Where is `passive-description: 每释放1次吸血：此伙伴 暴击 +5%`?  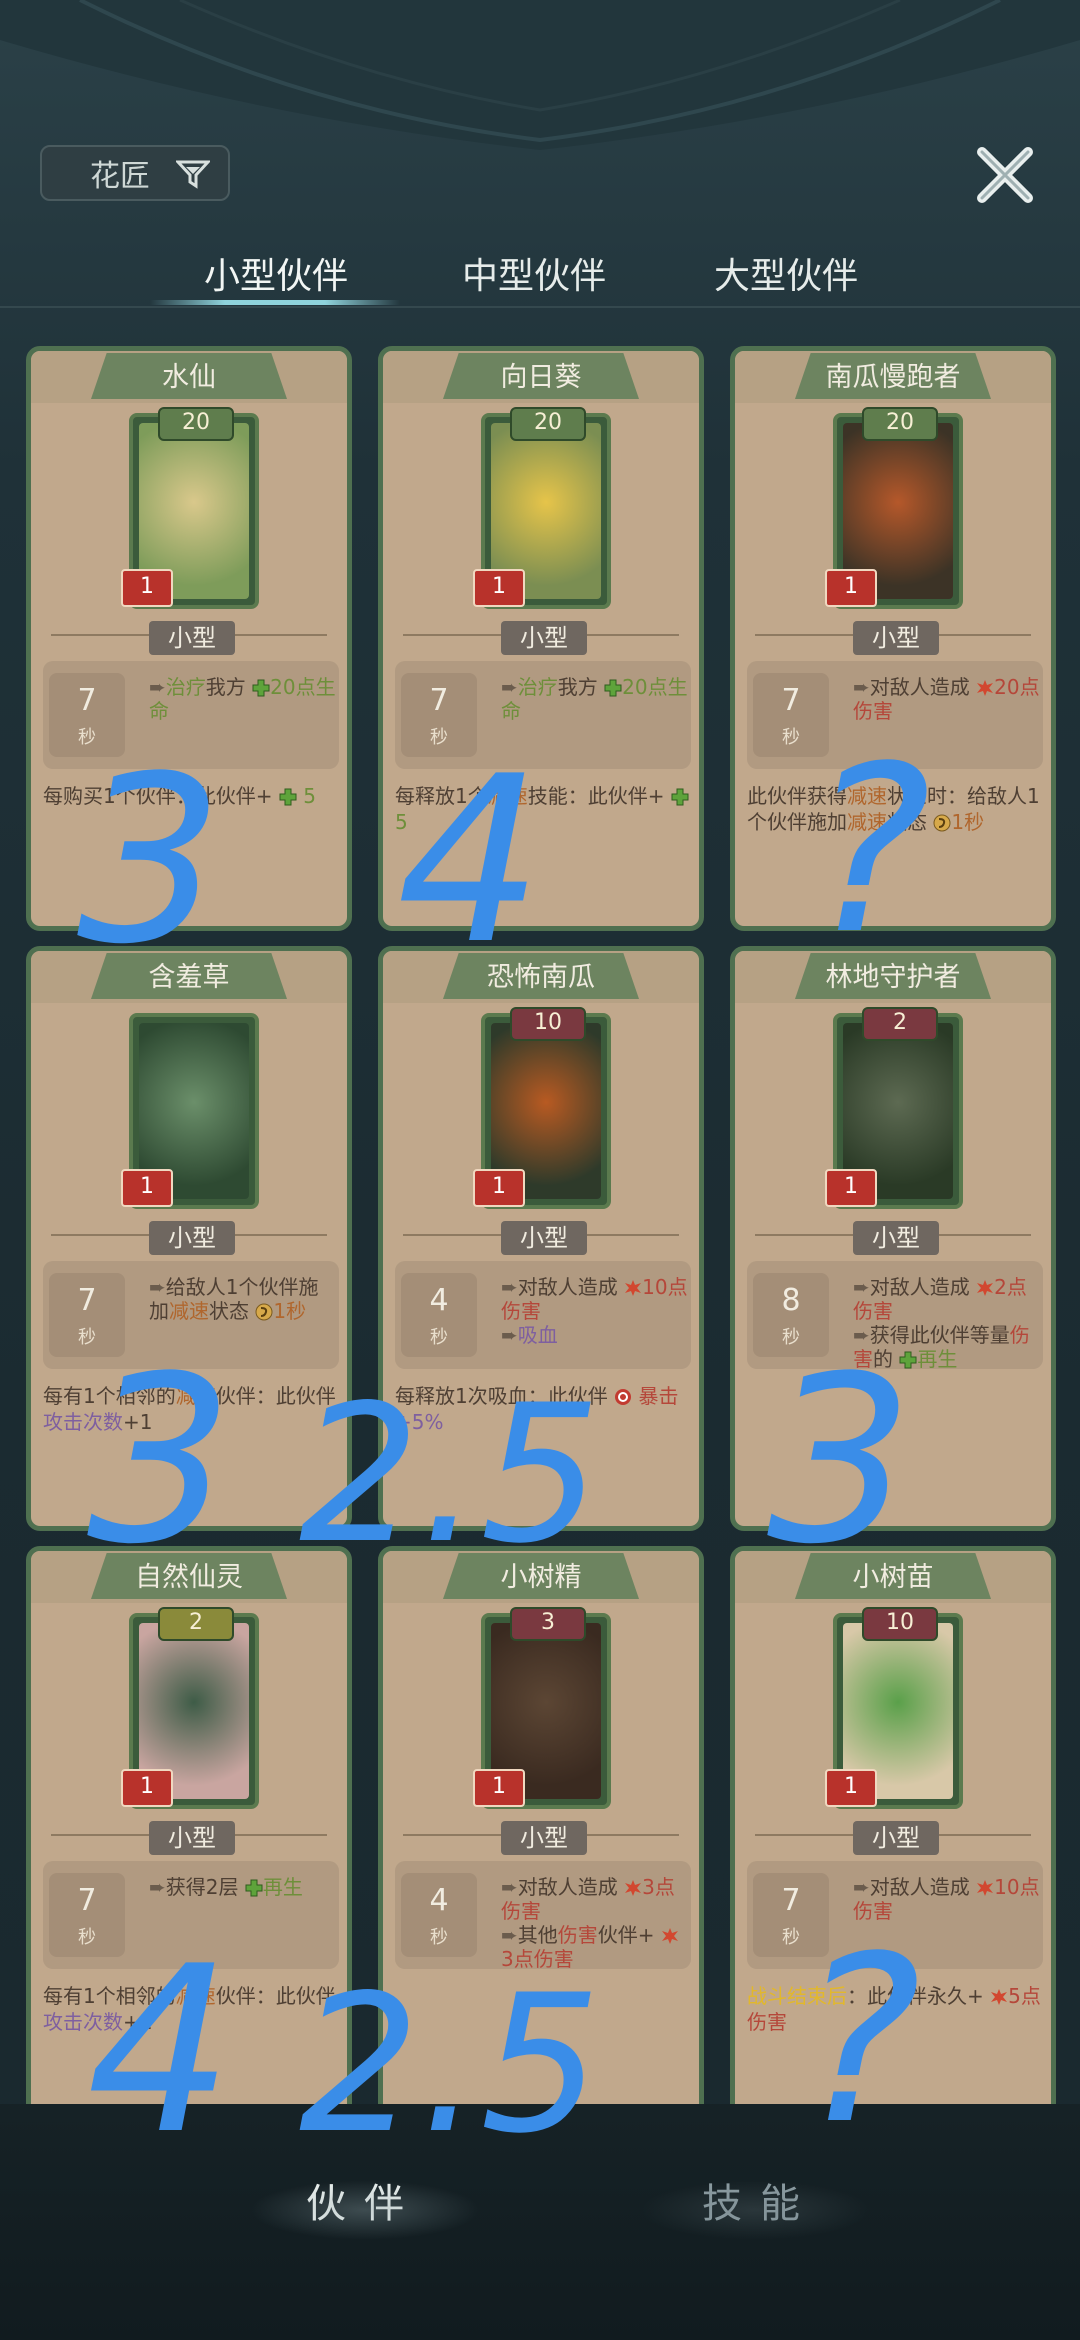
passive-description: 每释放1次吸血：此伙伴 暴击 +5% is located at coordinates (545, 1409).